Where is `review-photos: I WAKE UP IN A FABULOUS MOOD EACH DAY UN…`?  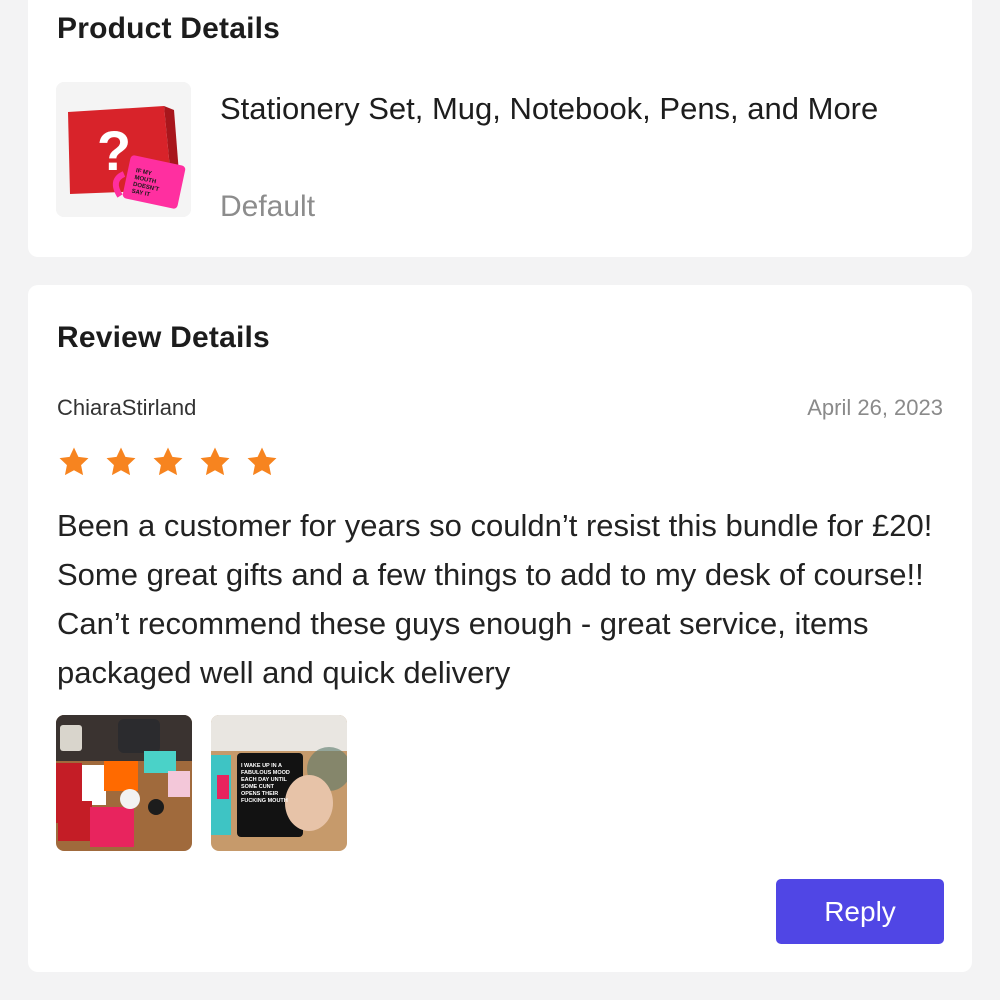 review-photos: I WAKE UP IN A FABULOUS MOOD EACH DAY UN… is located at coordinates (201, 783).